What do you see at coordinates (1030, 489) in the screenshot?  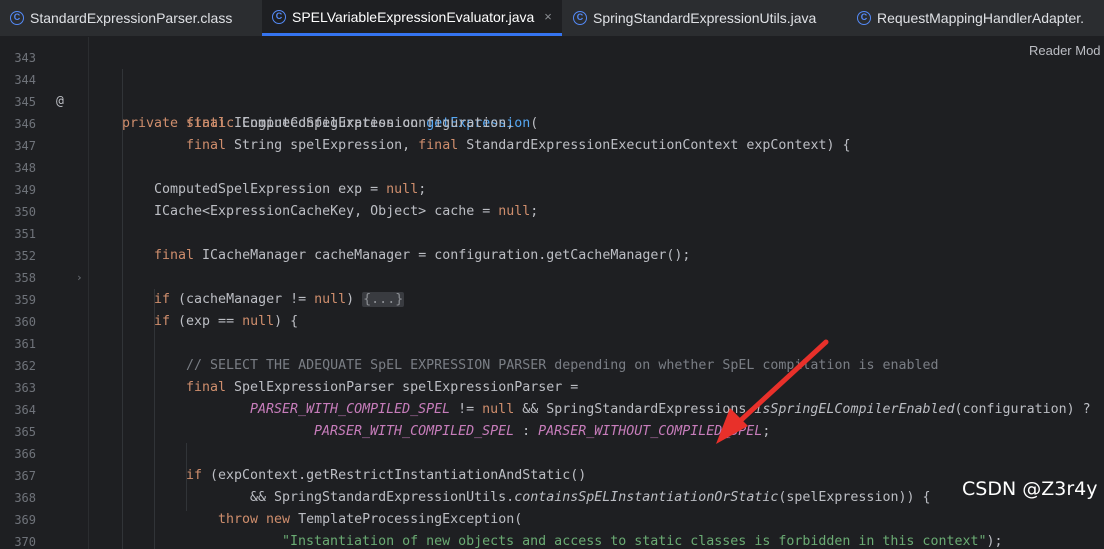 I see `watermark: CSDN @Z3r4y` at bounding box center [1030, 489].